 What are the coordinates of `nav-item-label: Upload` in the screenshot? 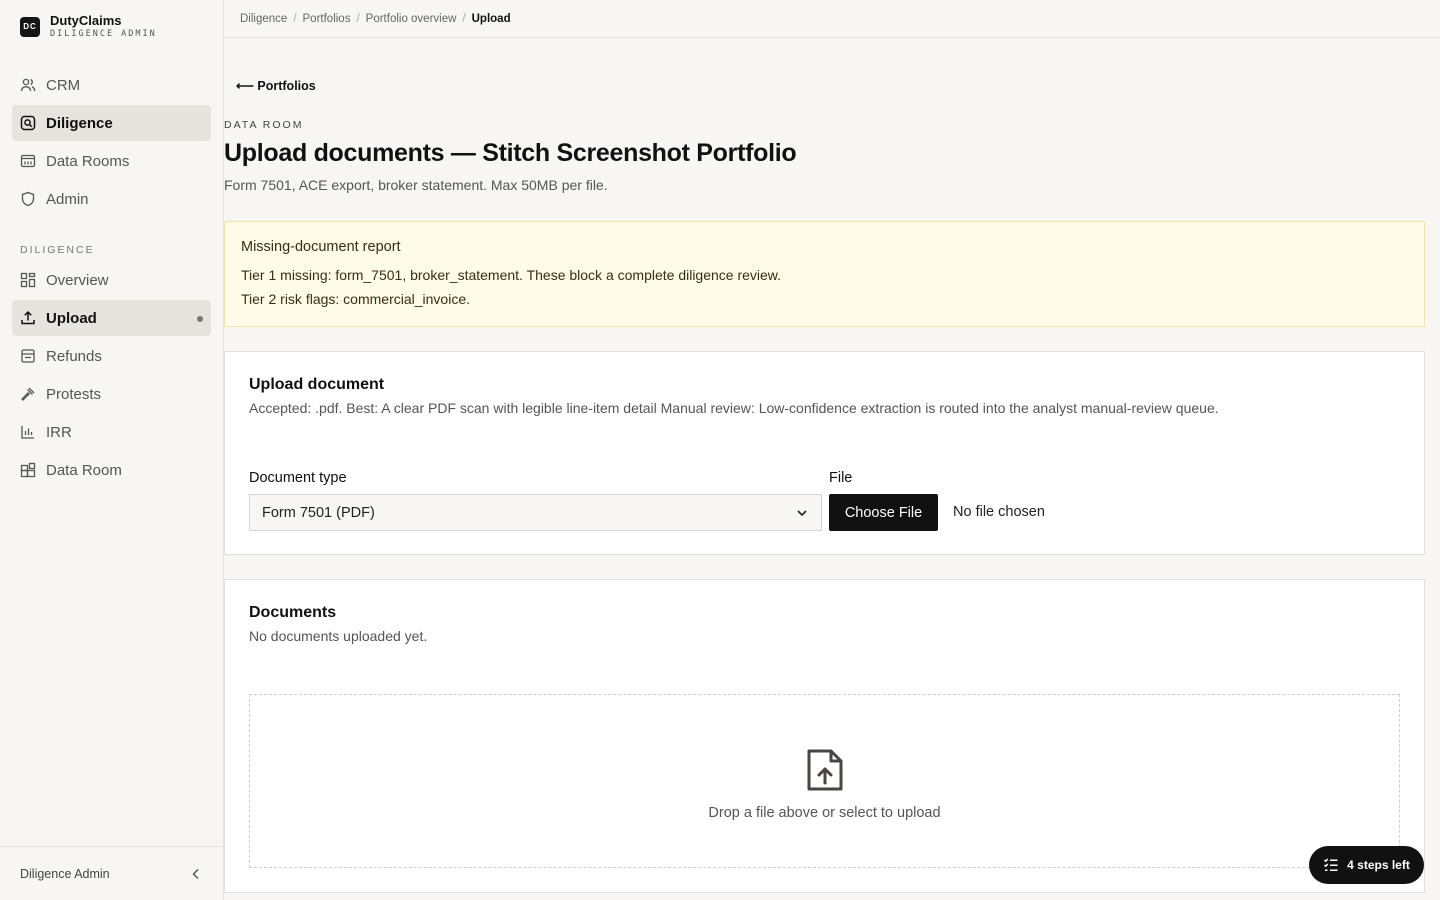 It's located at (71, 318).